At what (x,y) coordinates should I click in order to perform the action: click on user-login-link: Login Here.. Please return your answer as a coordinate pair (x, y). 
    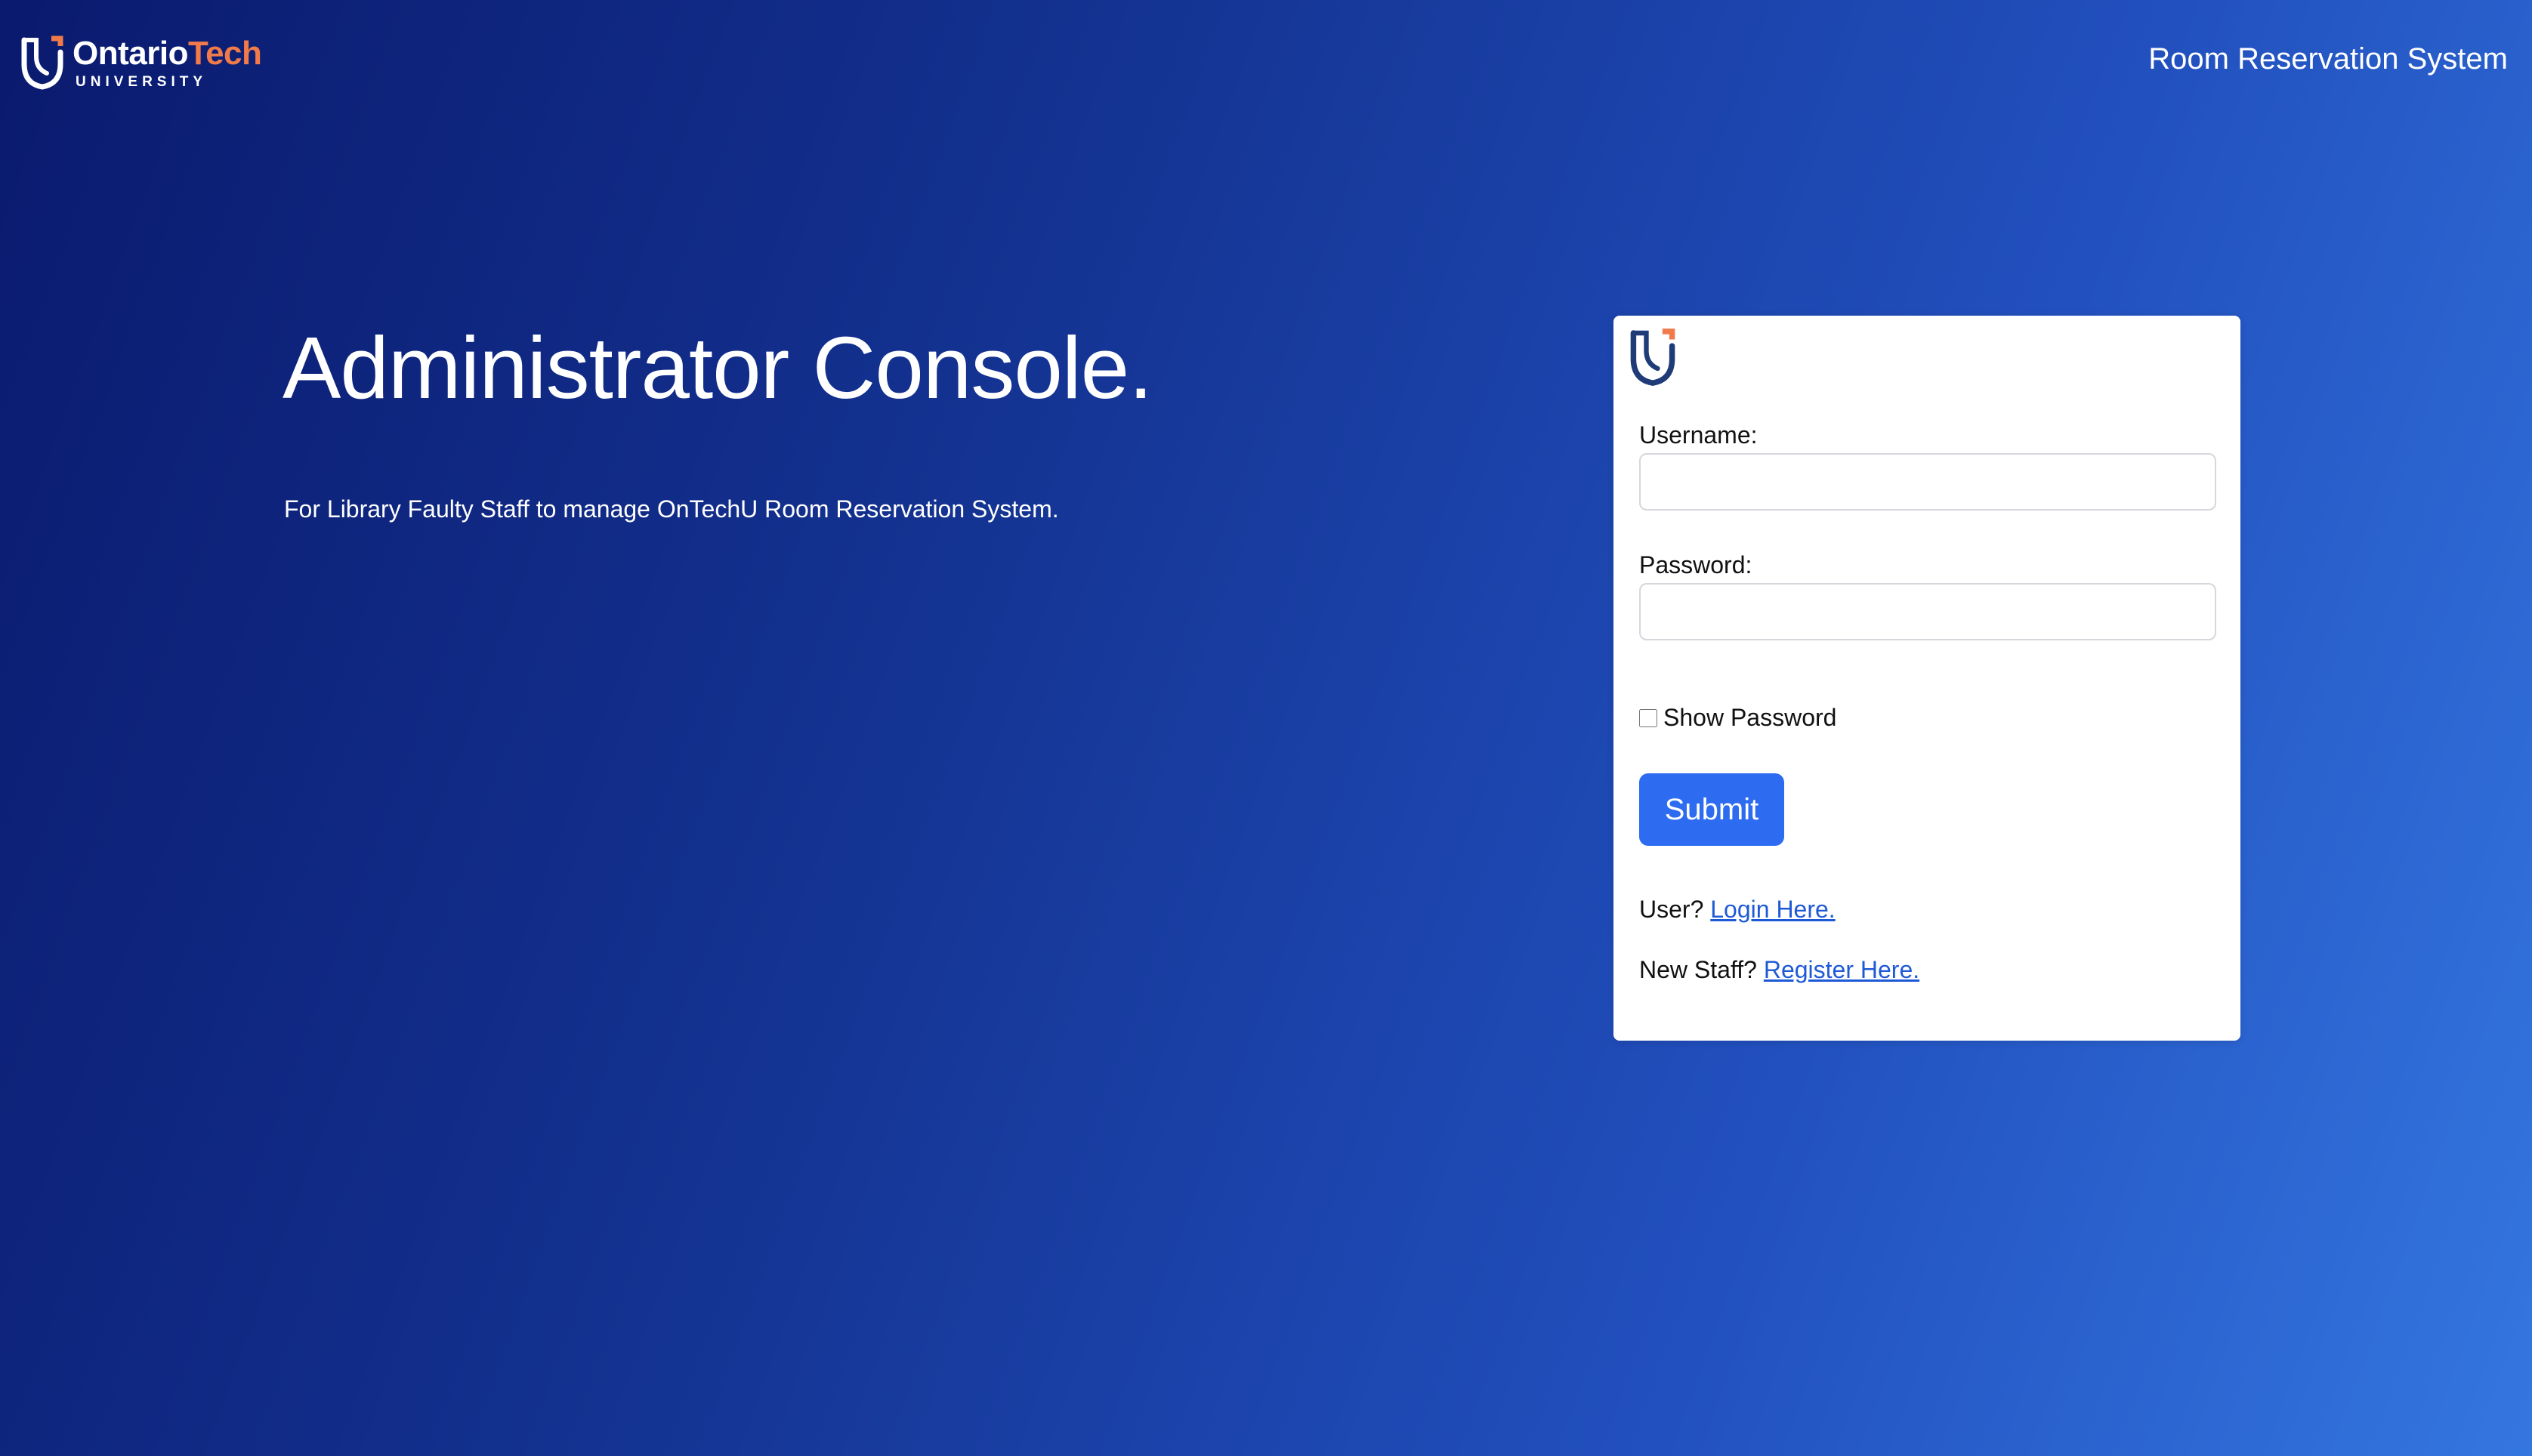
    Looking at the image, I should click on (1773, 909).